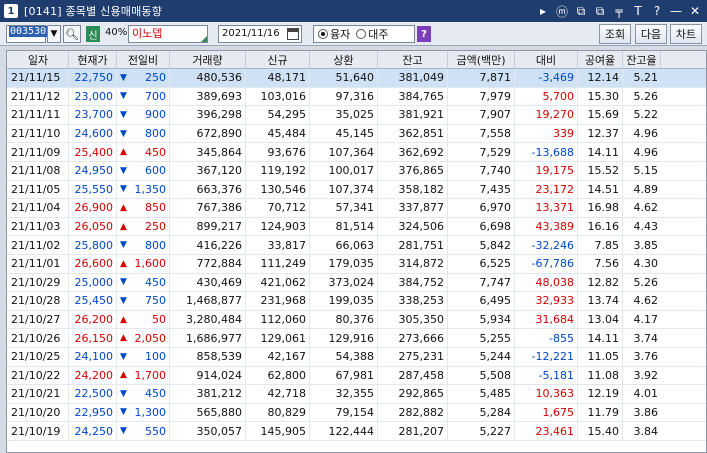 This screenshot has width=707, height=453. Describe the element at coordinates (481, 152) in the screenshot. I see `cell-amount: 7,529` at that location.